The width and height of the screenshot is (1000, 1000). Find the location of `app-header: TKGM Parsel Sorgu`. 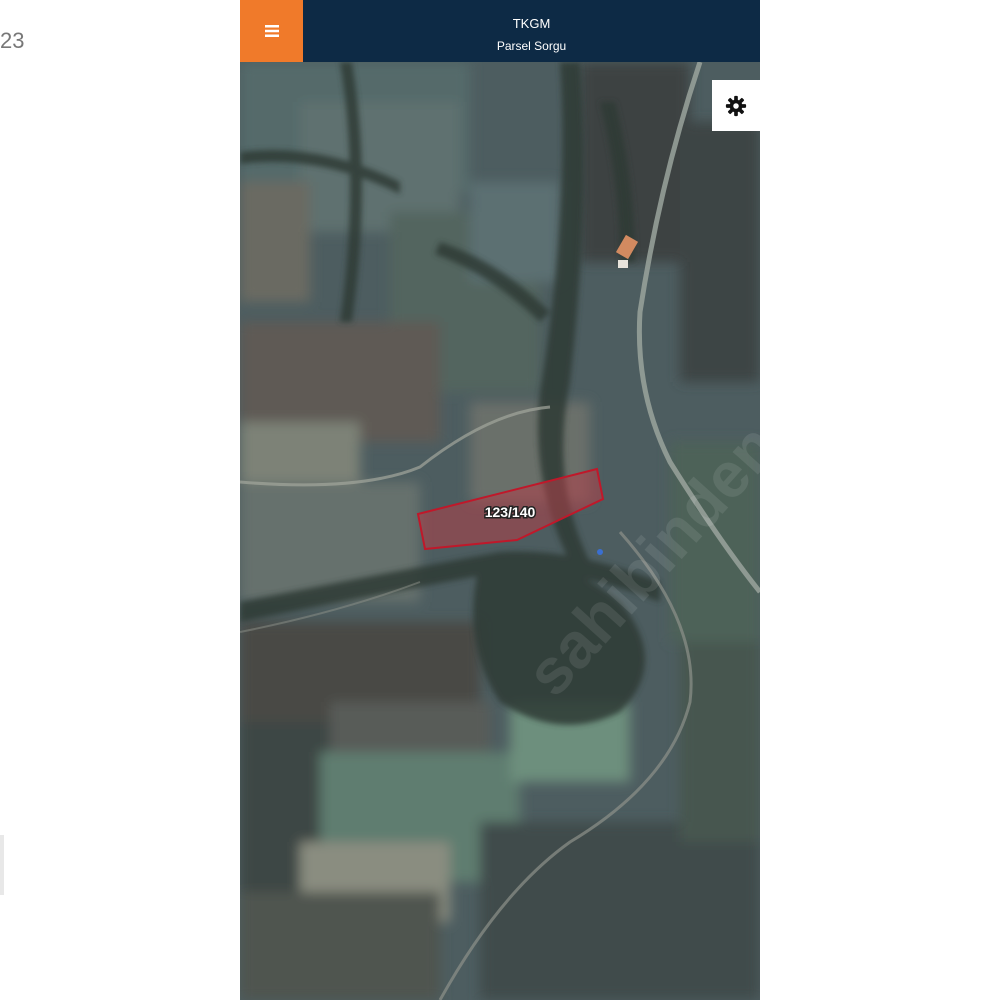

app-header: TKGM Parsel Sorgu is located at coordinates (500, 31).